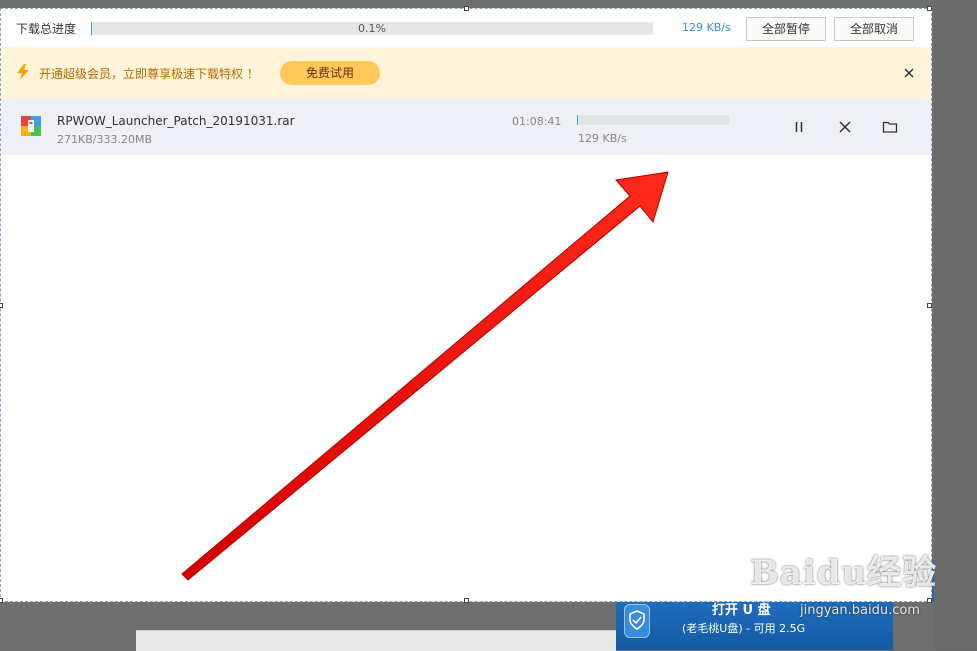 The image size is (977, 651). I want to click on baidu-watermark: Baidu经验 jingyan.baidu.com, so click(843, 569).